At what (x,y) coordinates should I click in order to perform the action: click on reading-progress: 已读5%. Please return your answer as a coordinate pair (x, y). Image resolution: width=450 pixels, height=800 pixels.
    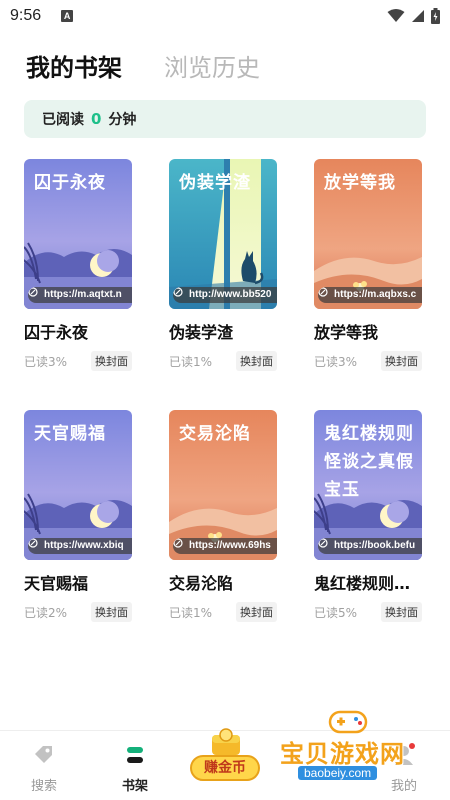
    Looking at the image, I should click on (336, 612).